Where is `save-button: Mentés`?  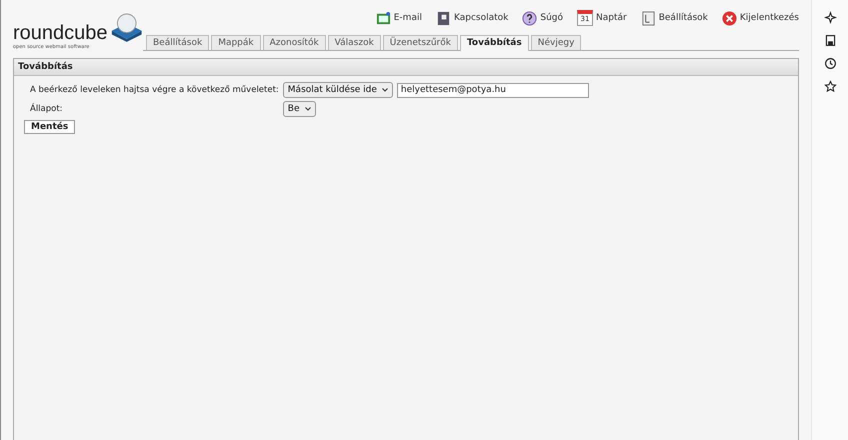 save-button: Mentés is located at coordinates (50, 127).